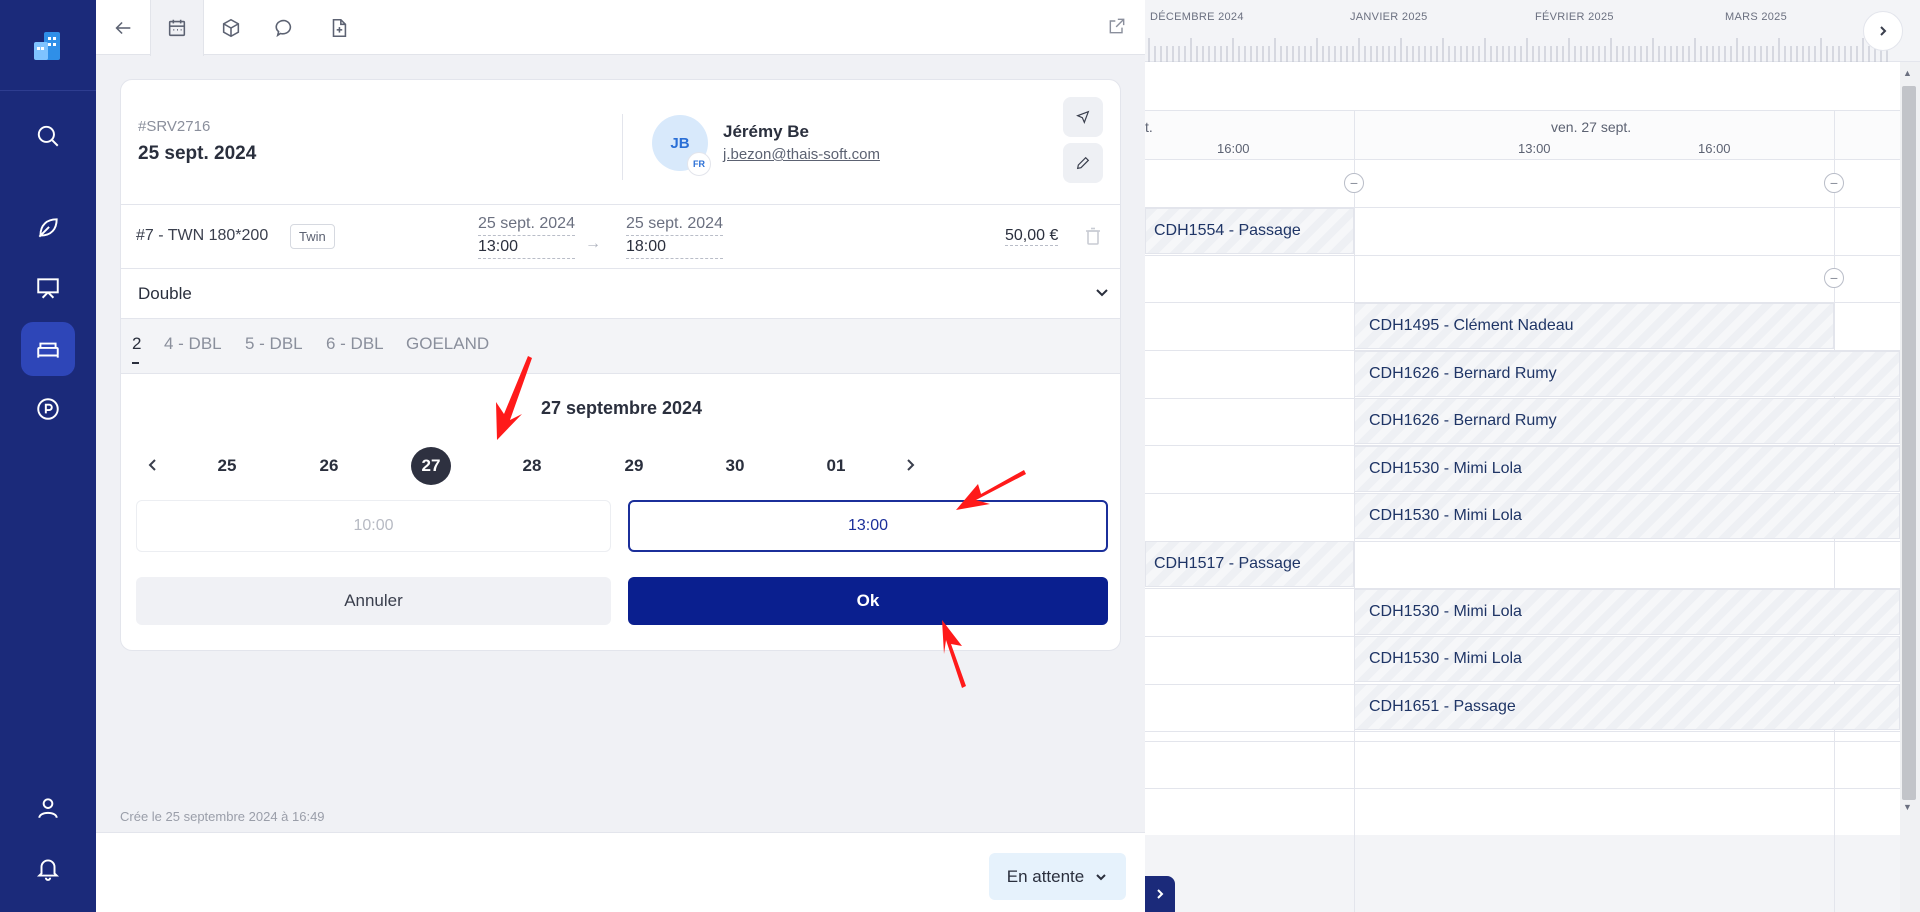  What do you see at coordinates (526, 247) in the screenshot?
I see `arrival-time: 13:00` at bounding box center [526, 247].